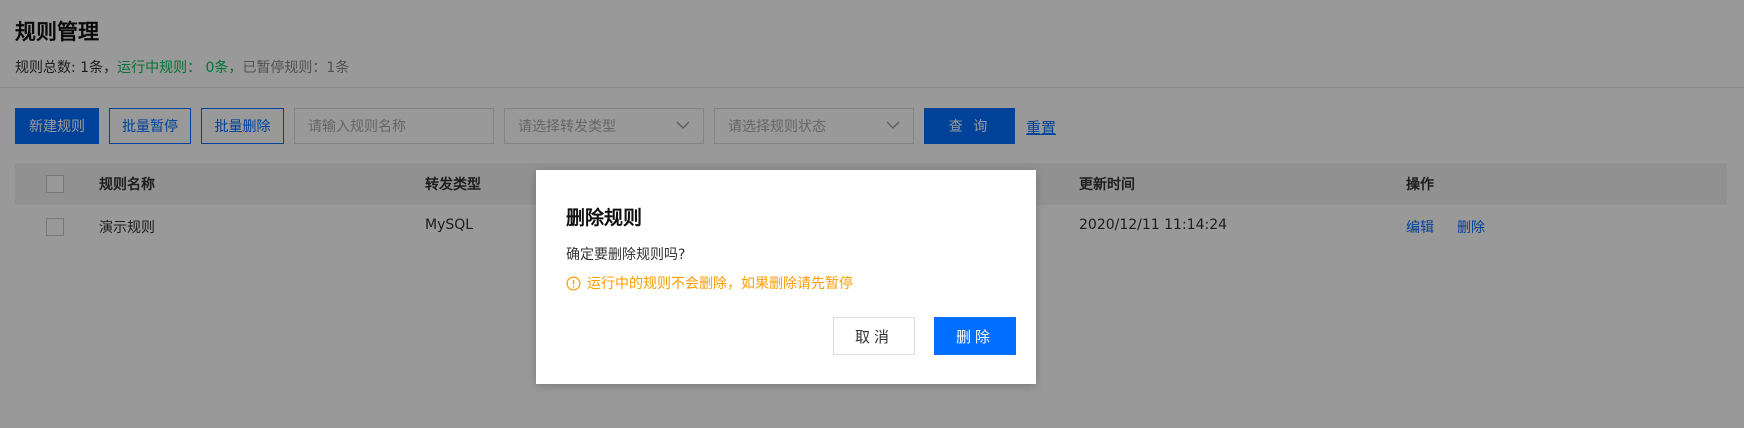 This screenshot has height=428, width=1744. Describe the element at coordinates (573, 283) in the screenshot. I see `warning-circle-icon` at that location.